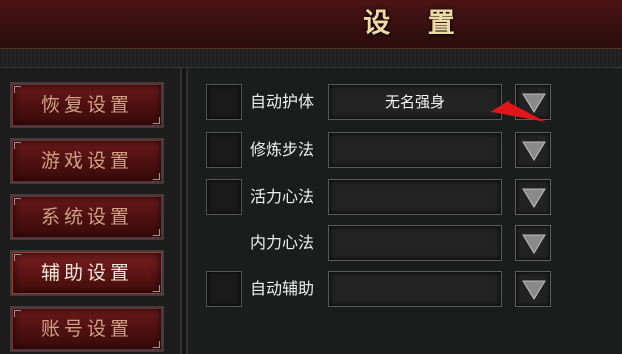 This screenshot has height=354, width=622. I want to click on auto-assist-select, so click(415, 289).